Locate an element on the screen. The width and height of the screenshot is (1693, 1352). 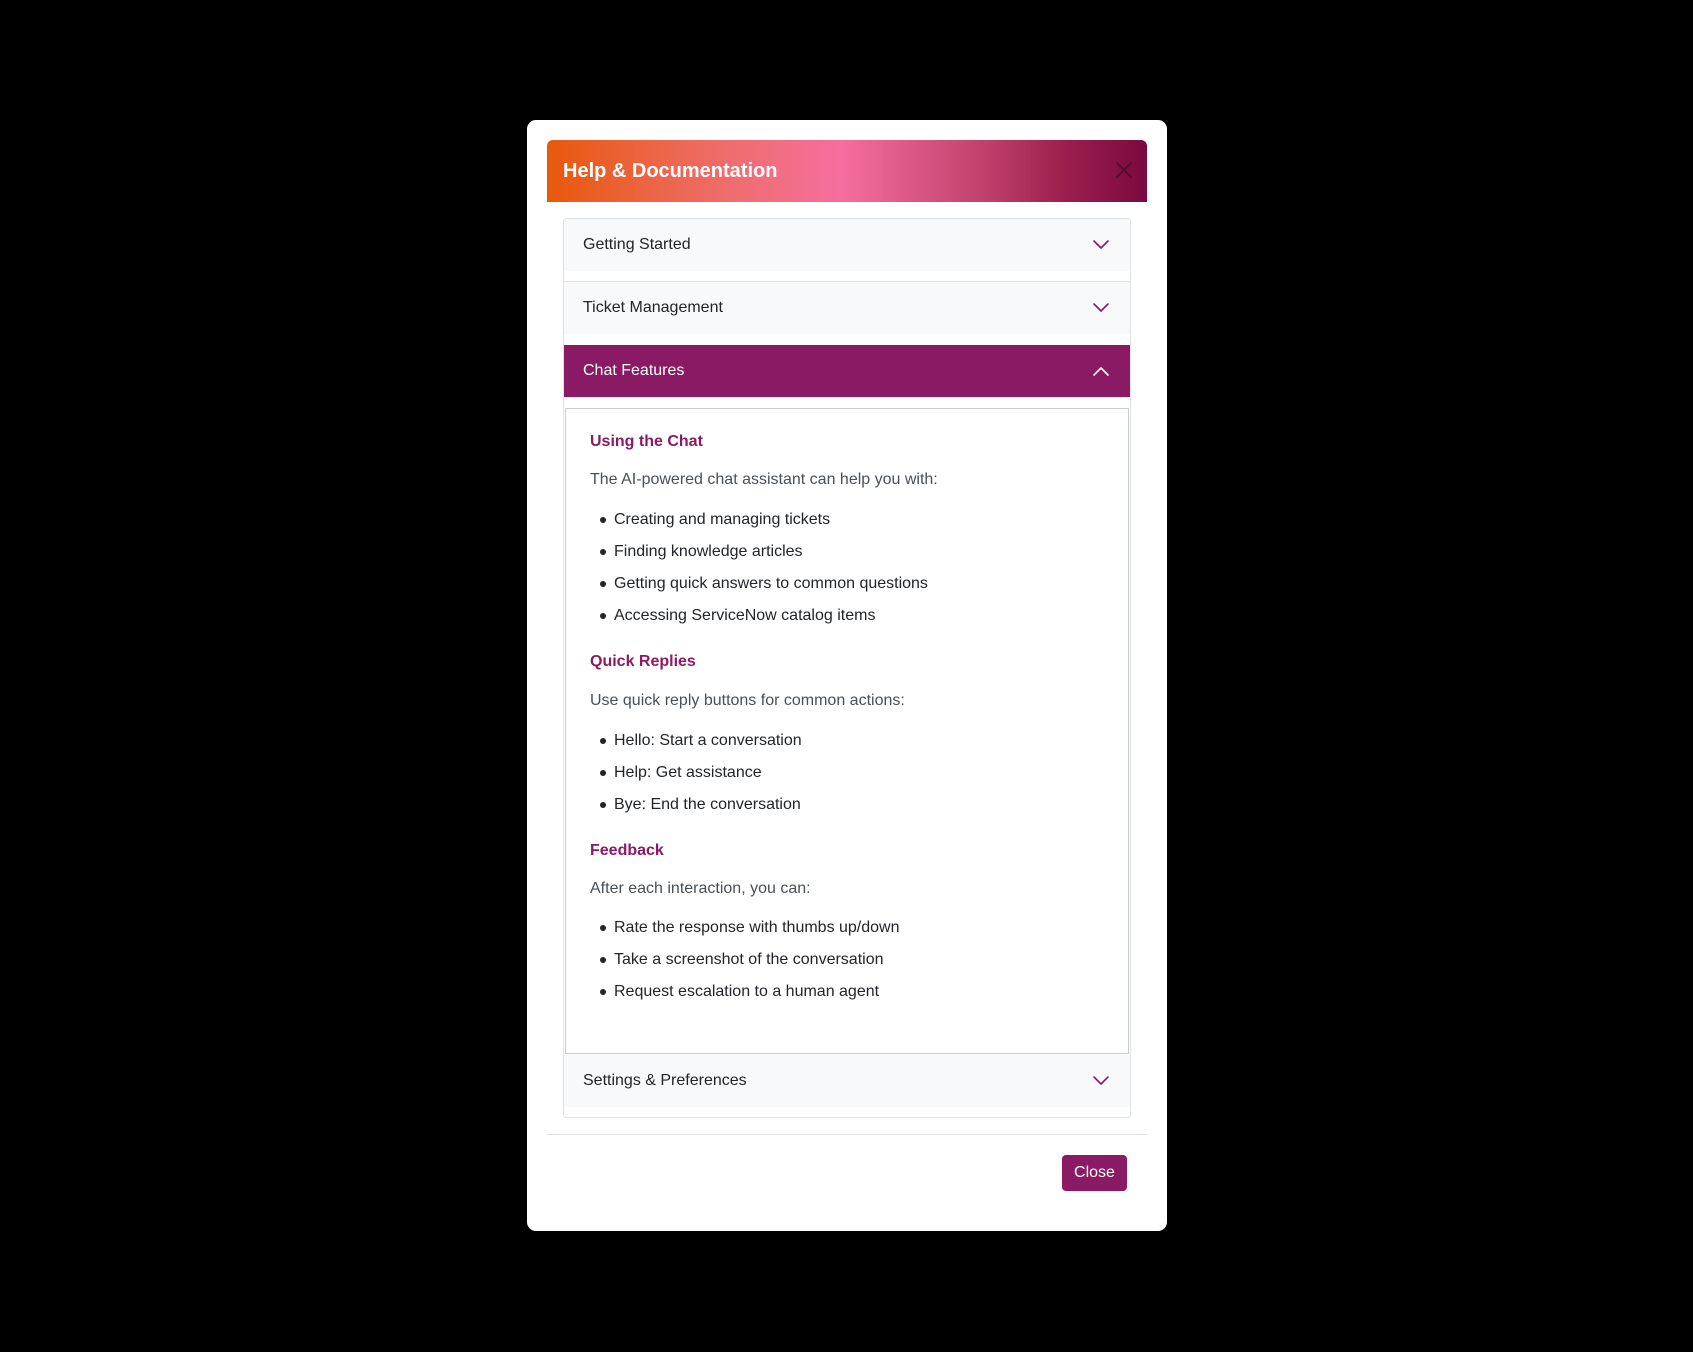
list-item: Take a screenshot of the conversation is located at coordinates (749, 959).